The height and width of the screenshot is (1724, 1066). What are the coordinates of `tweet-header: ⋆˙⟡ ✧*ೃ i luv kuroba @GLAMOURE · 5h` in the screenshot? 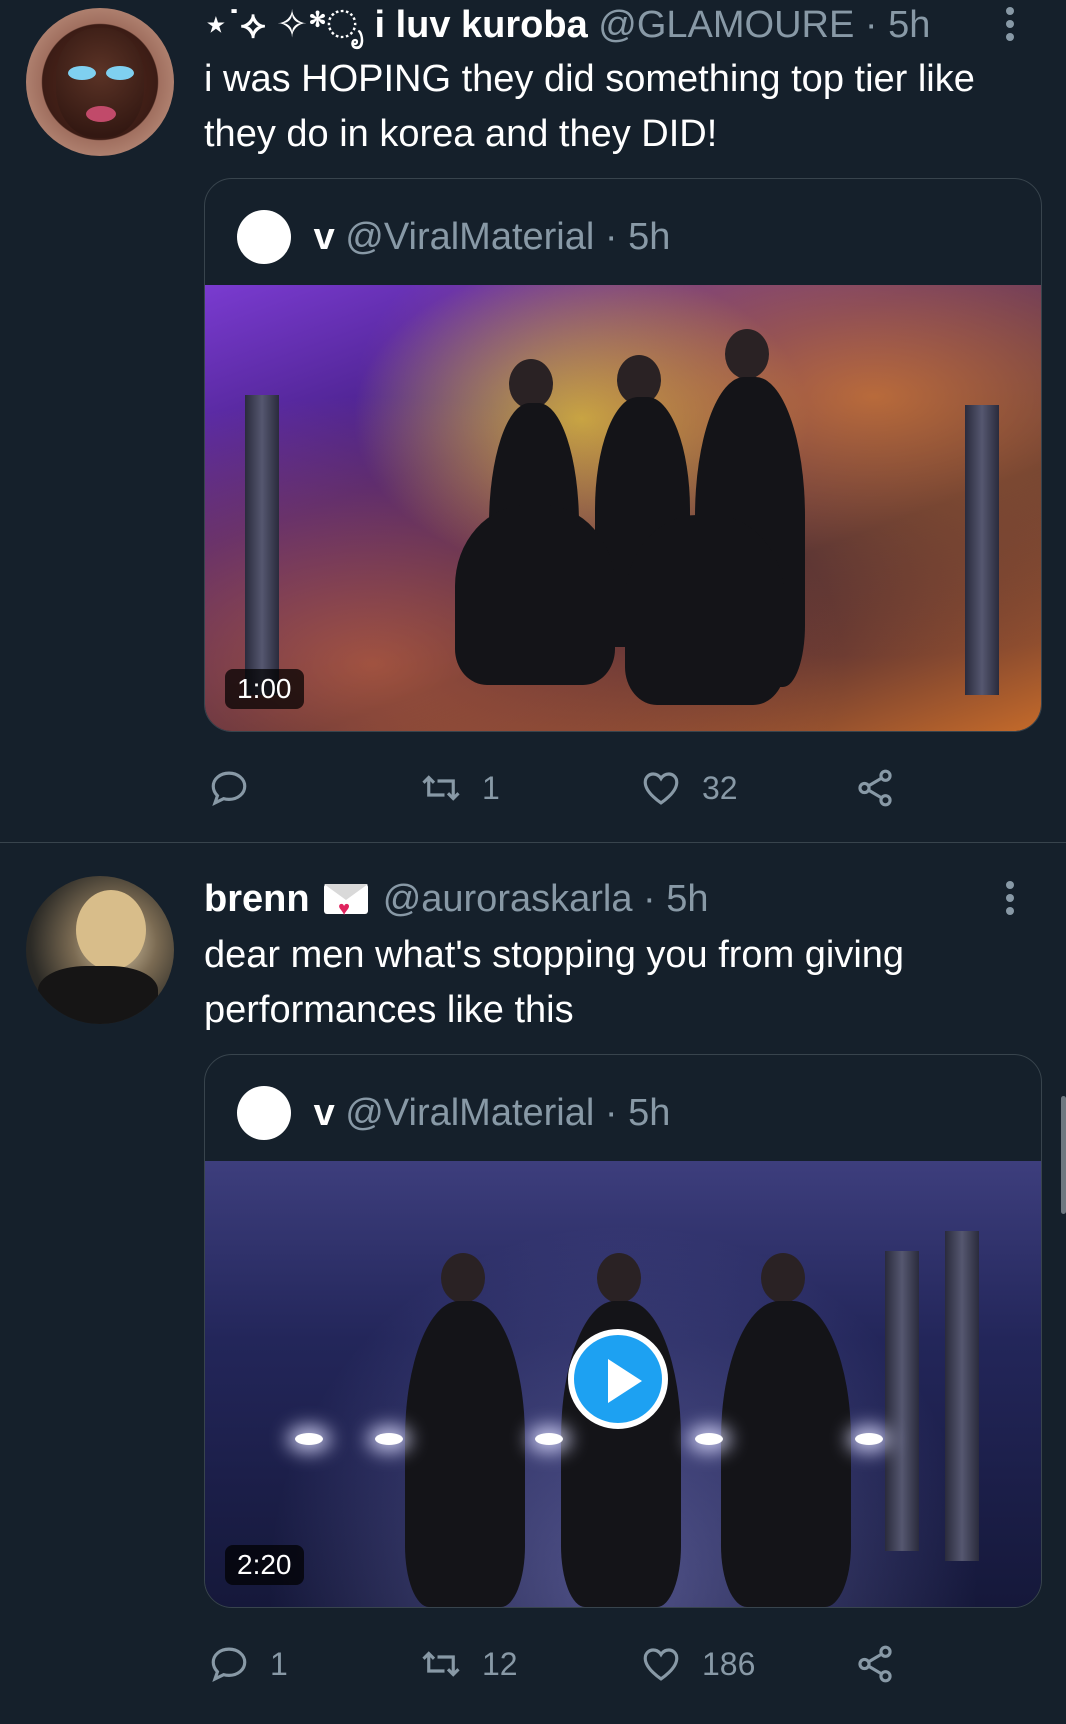 It's located at (567, 25).